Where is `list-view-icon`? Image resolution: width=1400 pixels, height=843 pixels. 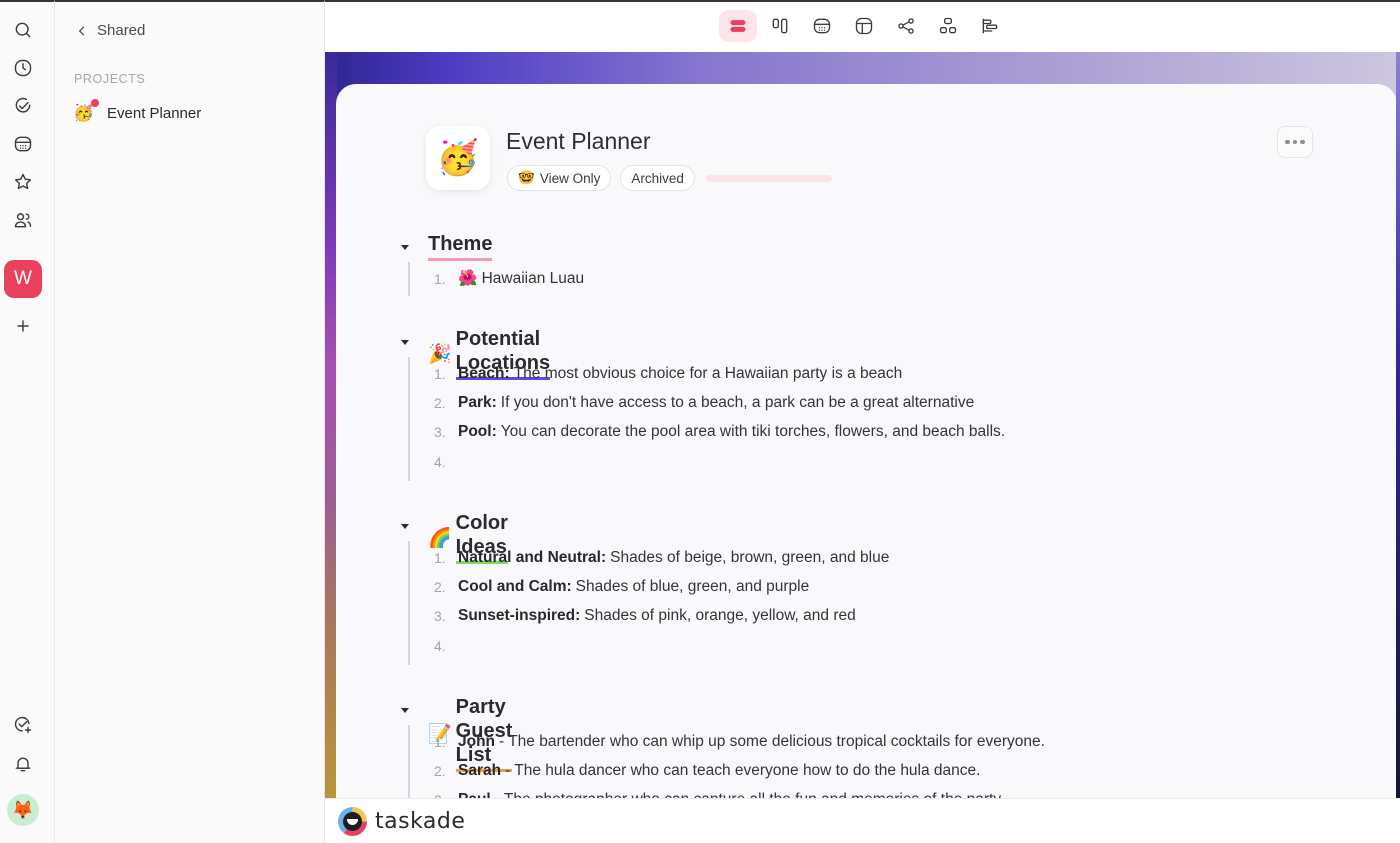 list-view-icon is located at coordinates (738, 26).